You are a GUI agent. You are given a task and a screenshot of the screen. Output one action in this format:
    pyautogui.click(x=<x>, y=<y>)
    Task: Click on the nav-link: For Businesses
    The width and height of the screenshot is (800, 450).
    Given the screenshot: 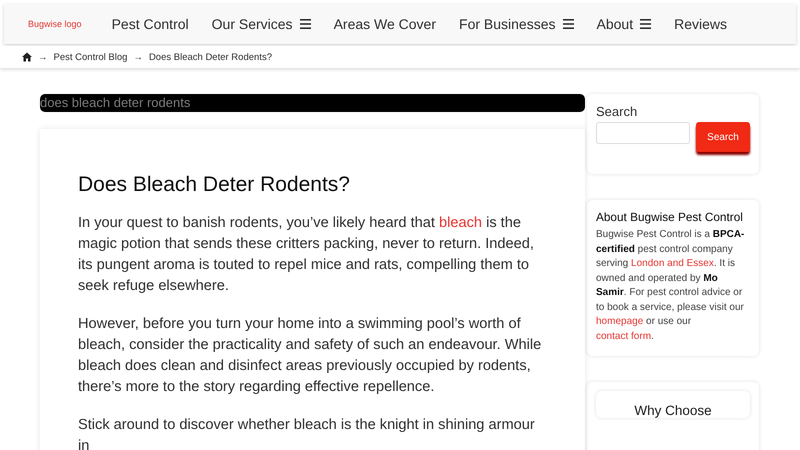 What is the action you would take?
    pyautogui.click(x=516, y=24)
    